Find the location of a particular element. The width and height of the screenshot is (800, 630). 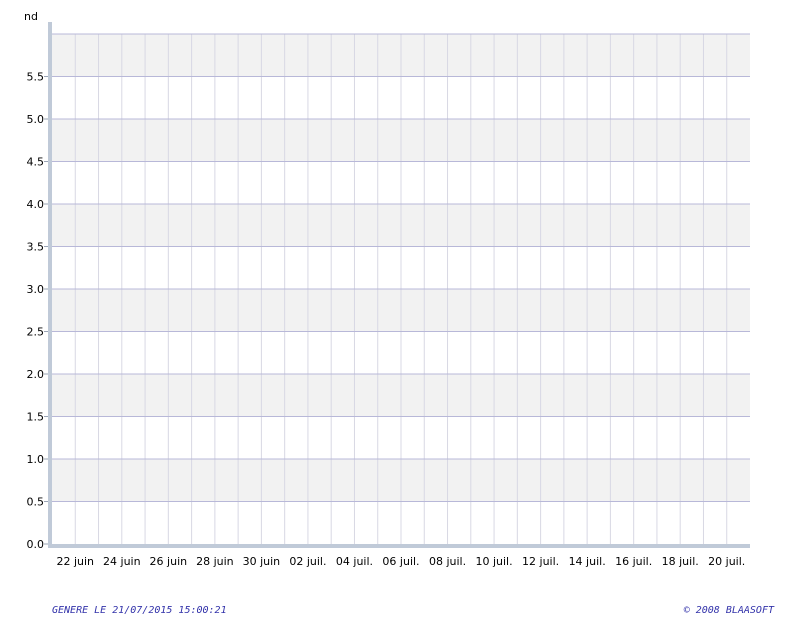

x-tick-label: 06 juil. is located at coordinates (400, 561).